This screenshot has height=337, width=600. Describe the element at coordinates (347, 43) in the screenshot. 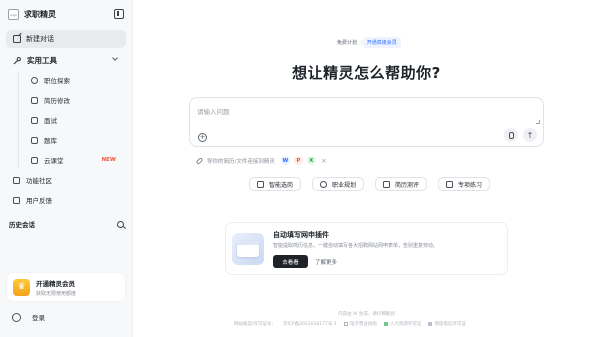

I see `plan-free-label: 免费计划` at that location.